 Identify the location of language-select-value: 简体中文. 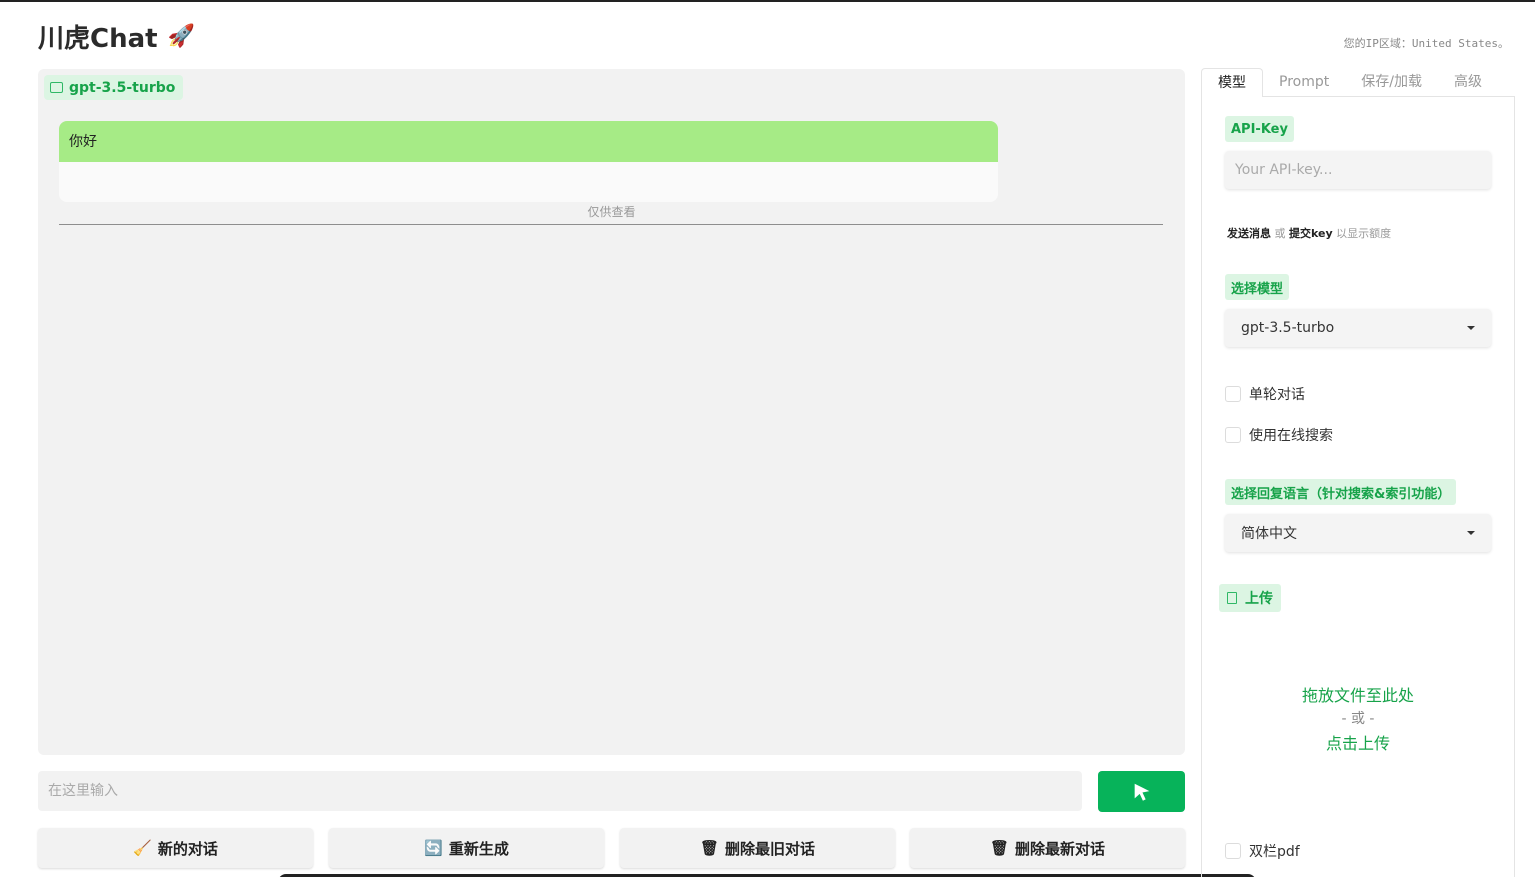
(1269, 534).